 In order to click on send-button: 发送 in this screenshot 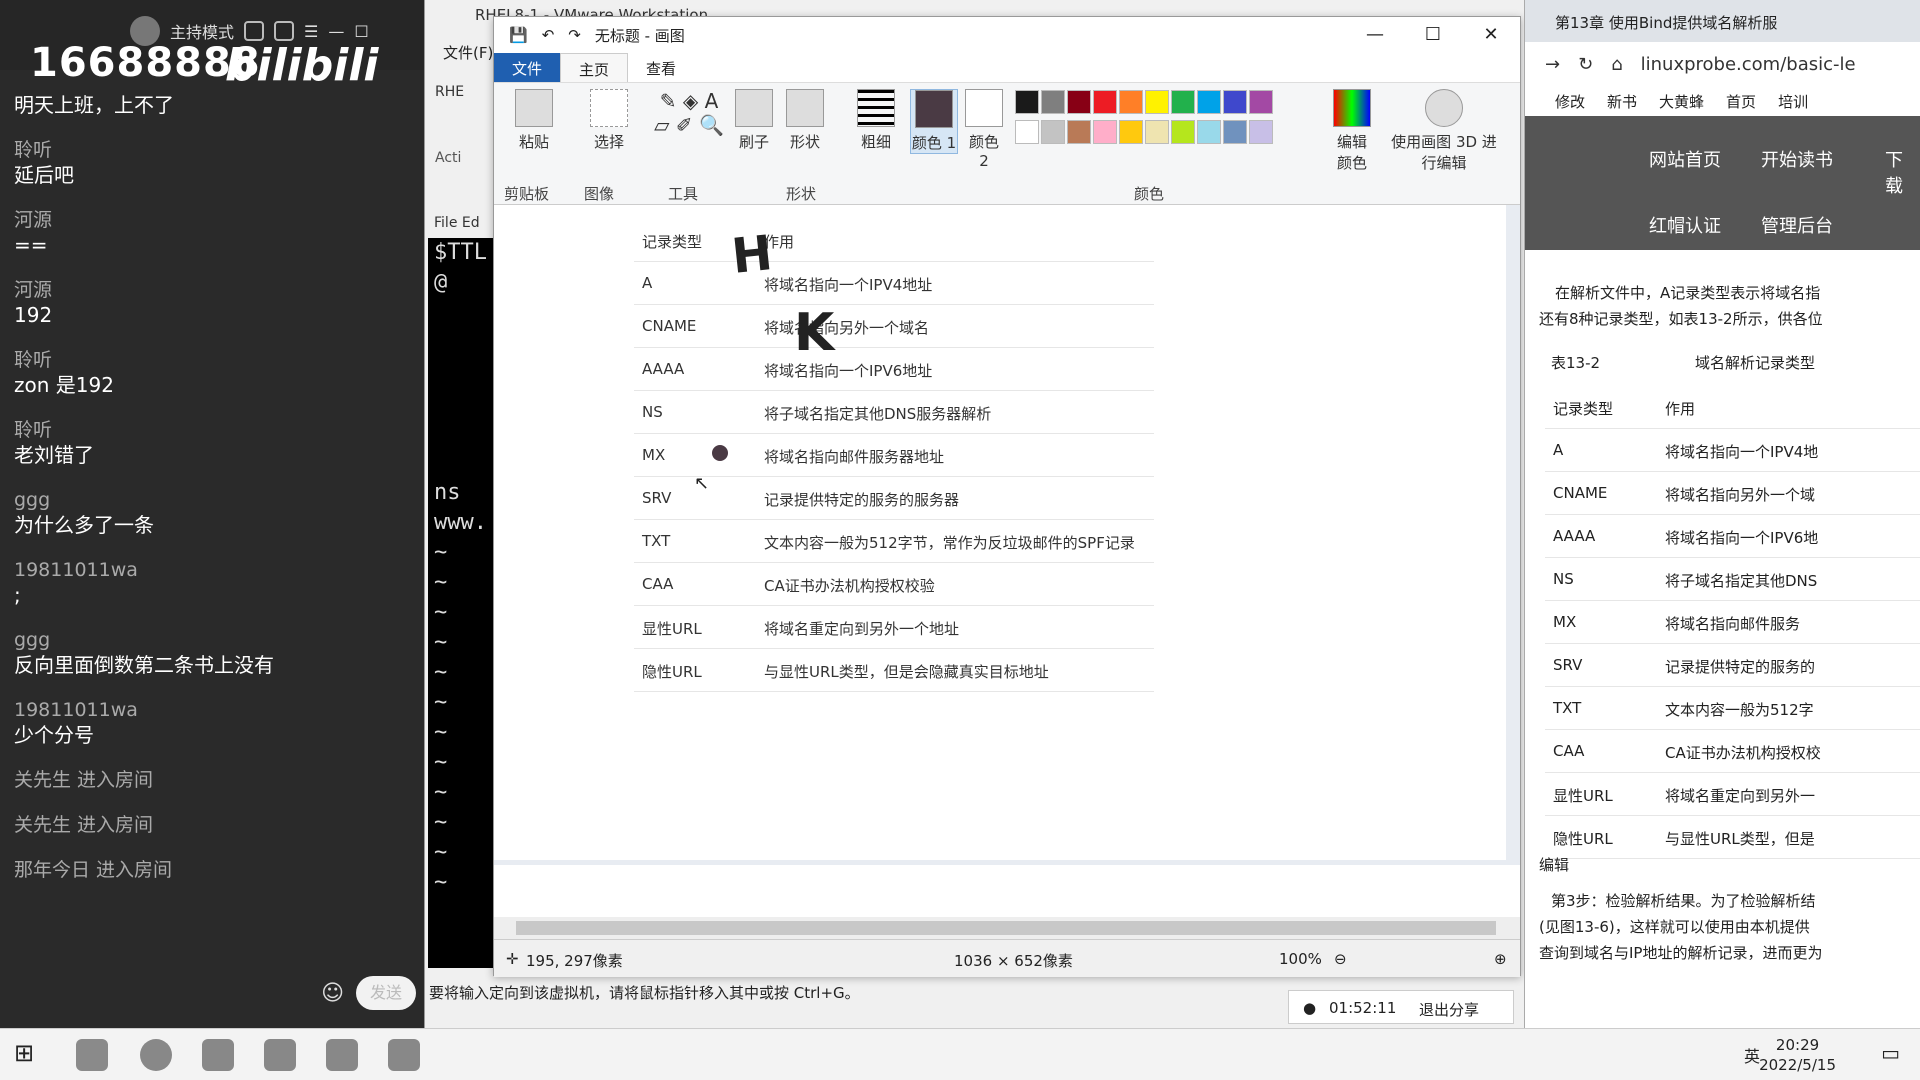, I will do `click(386, 993)`.